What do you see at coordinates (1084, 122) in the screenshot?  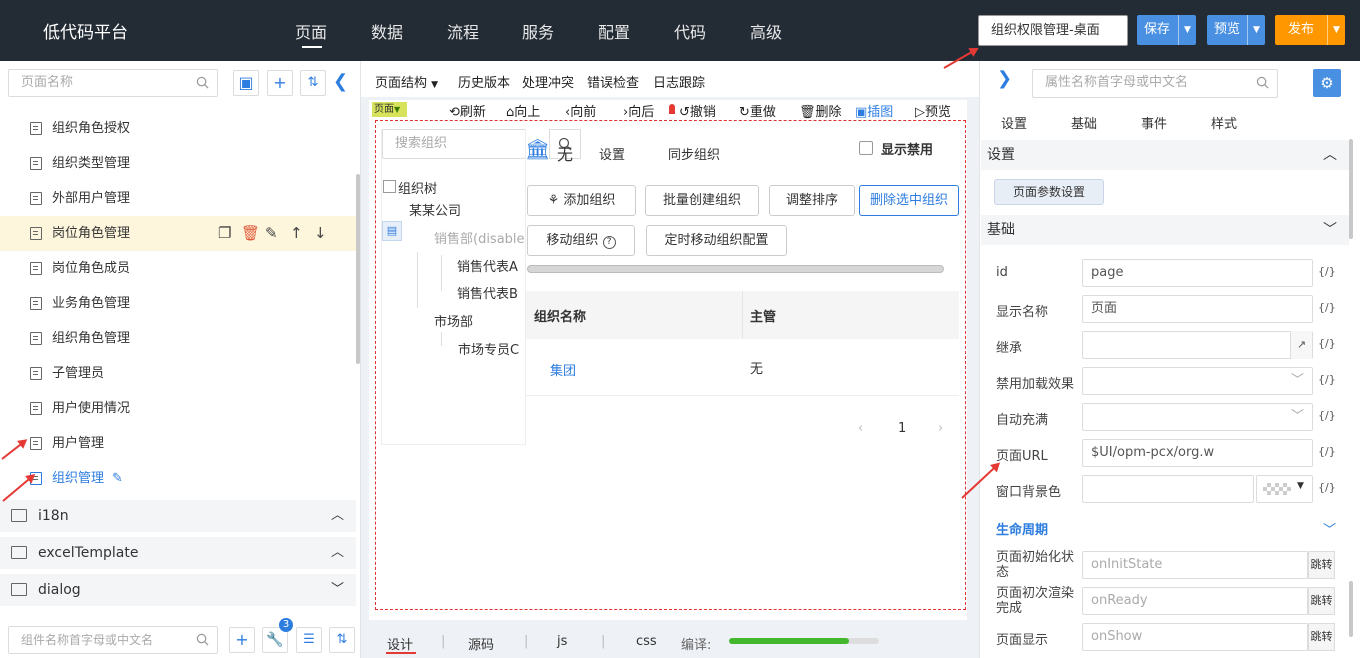 I see `tab-basic: 基础` at bounding box center [1084, 122].